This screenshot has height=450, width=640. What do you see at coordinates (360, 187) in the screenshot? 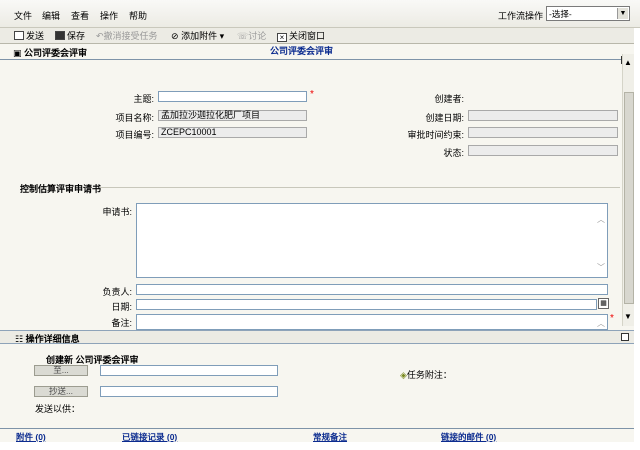
I see `section-divider` at bounding box center [360, 187].